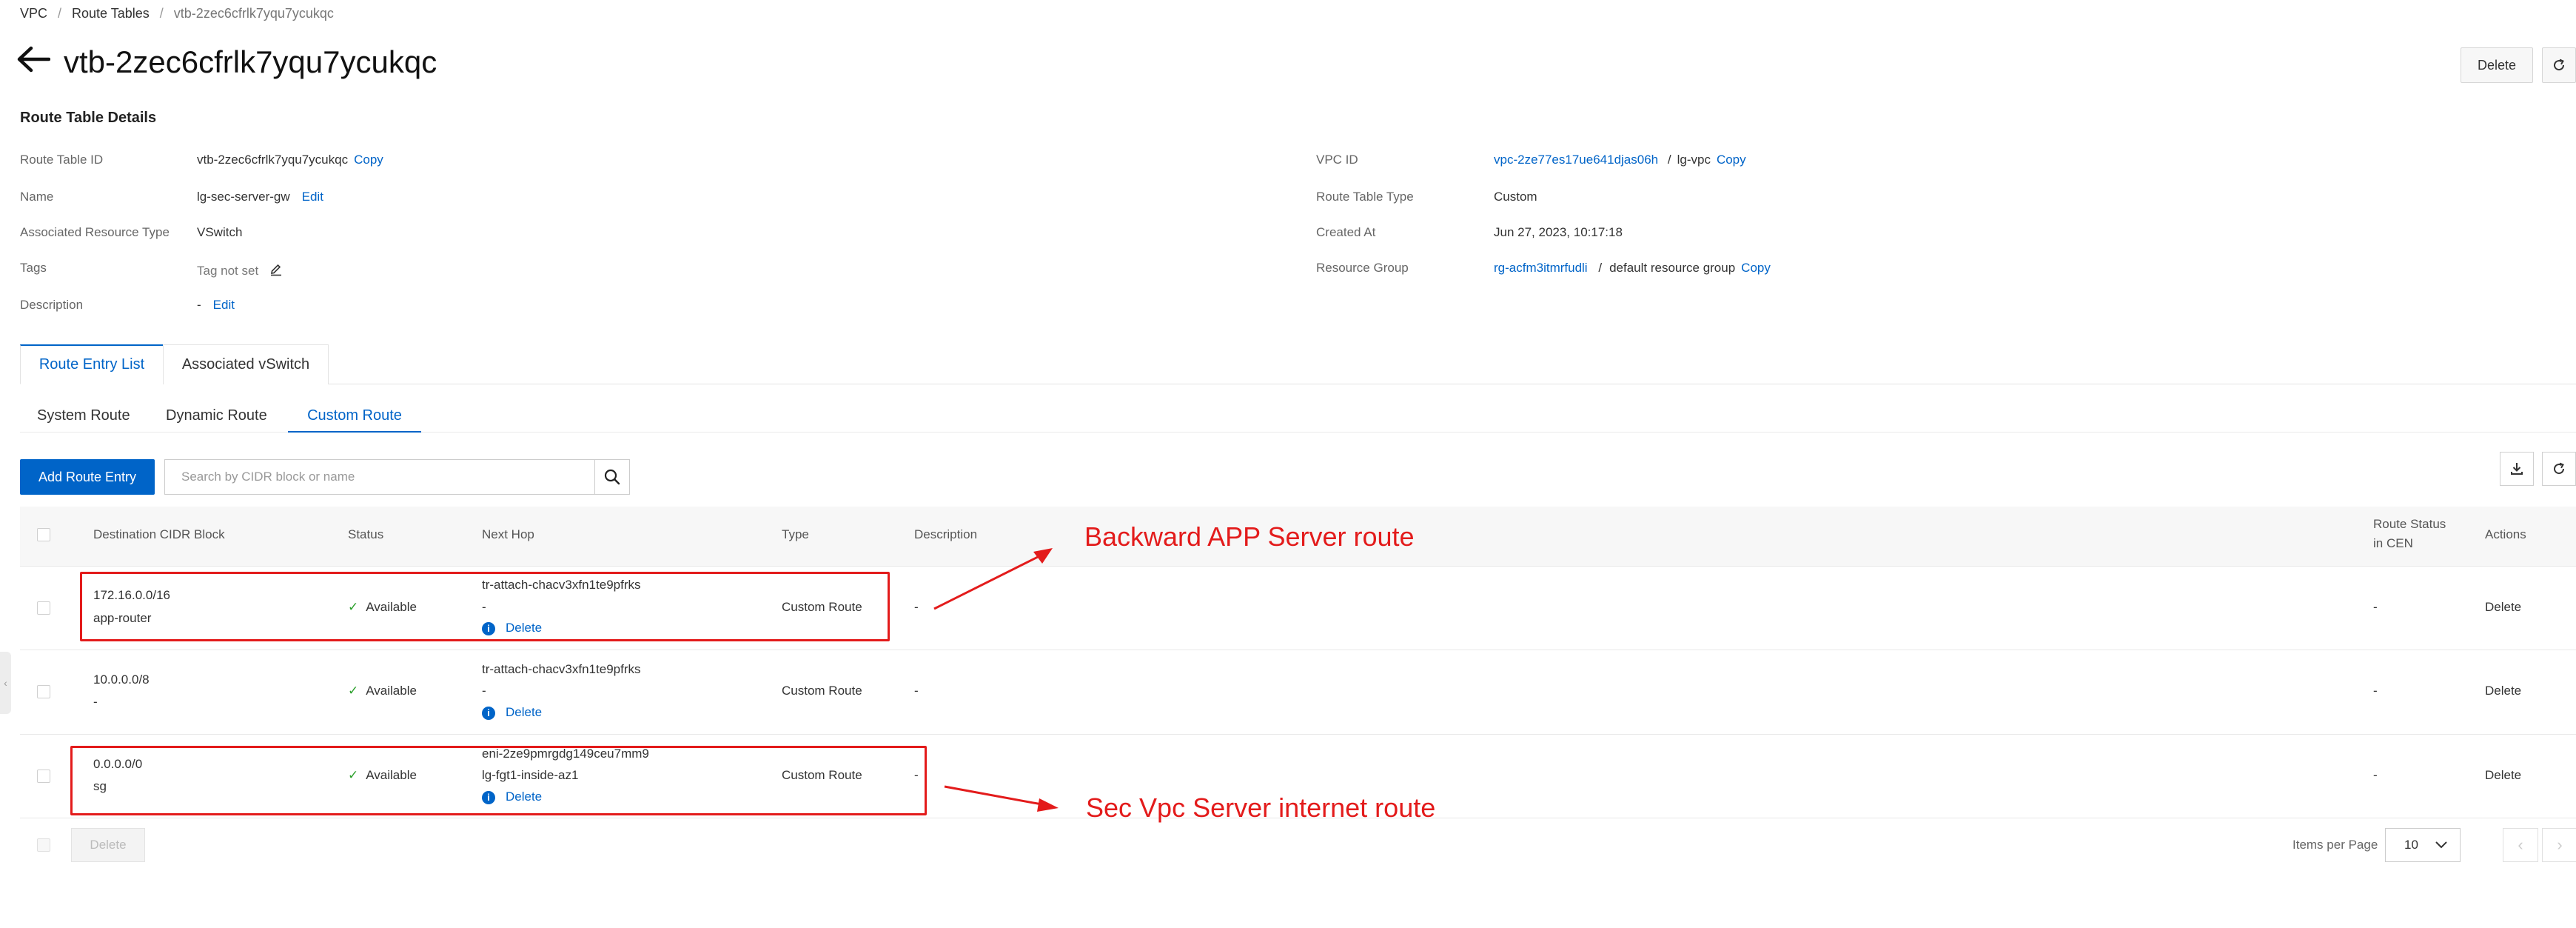 The width and height of the screenshot is (2576, 928). What do you see at coordinates (276, 269) in the screenshot?
I see `edit-pencil-icon` at bounding box center [276, 269].